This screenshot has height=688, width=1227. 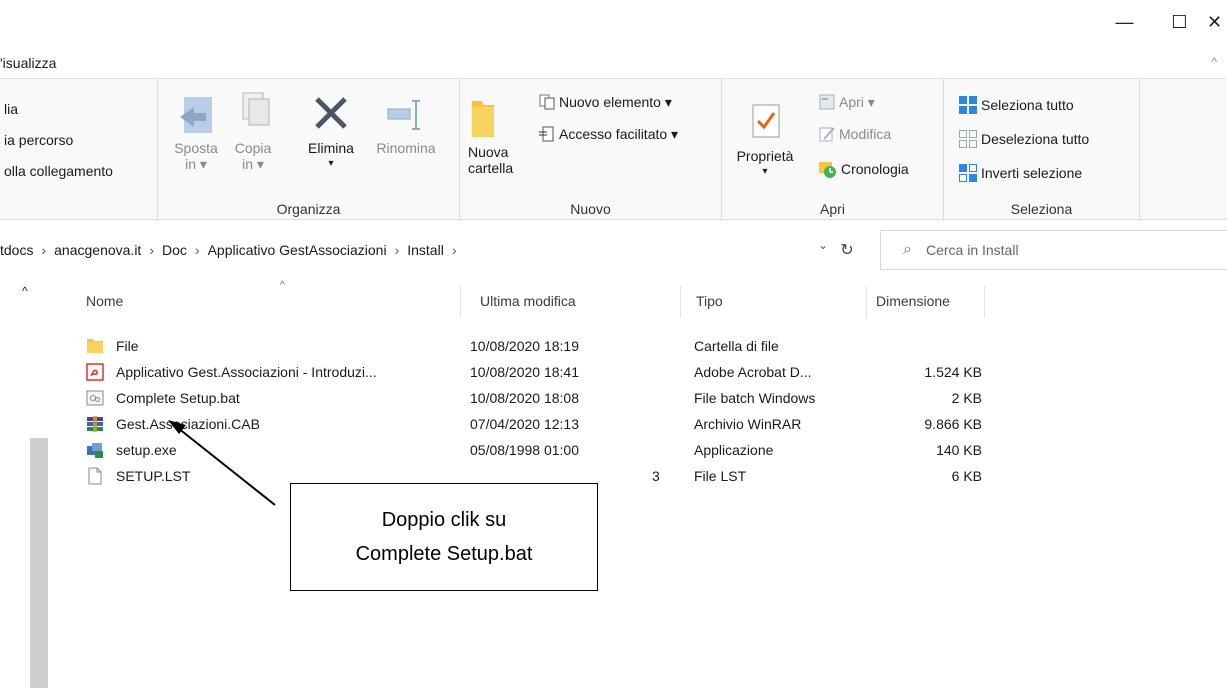 What do you see at coordinates (444, 520) in the screenshot?
I see `annotation-line-1: Doppio clik su` at bounding box center [444, 520].